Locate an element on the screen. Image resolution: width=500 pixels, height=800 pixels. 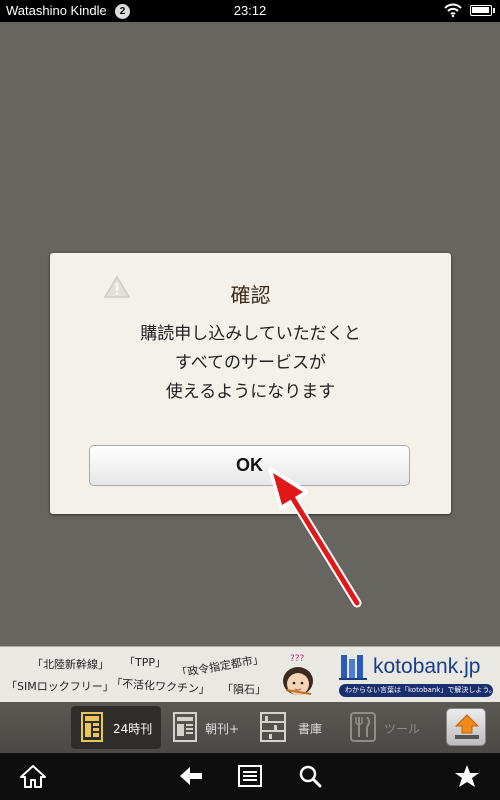
system-nav-bar is located at coordinates (250, 776).